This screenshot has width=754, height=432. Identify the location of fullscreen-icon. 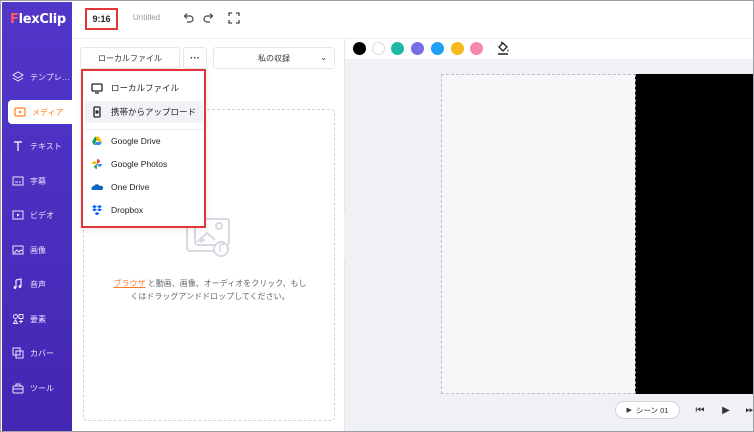
(234, 18).